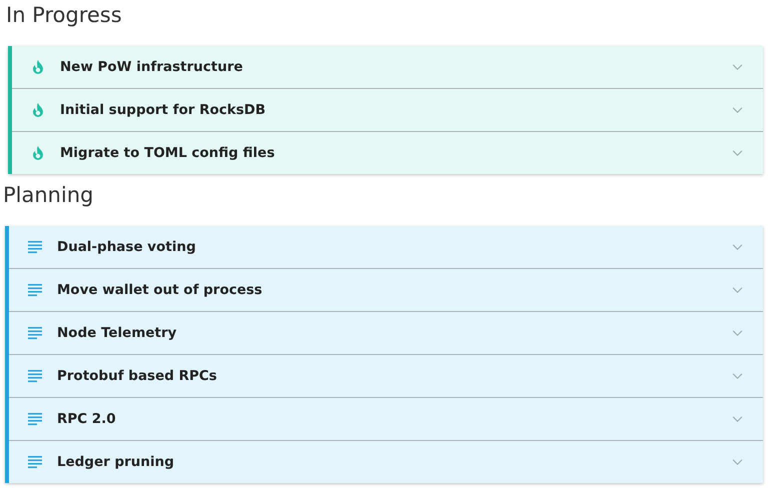 Image resolution: width=771 pixels, height=488 pixels. Describe the element at coordinates (127, 247) in the screenshot. I see `item-title: Dual-phase voting` at that location.